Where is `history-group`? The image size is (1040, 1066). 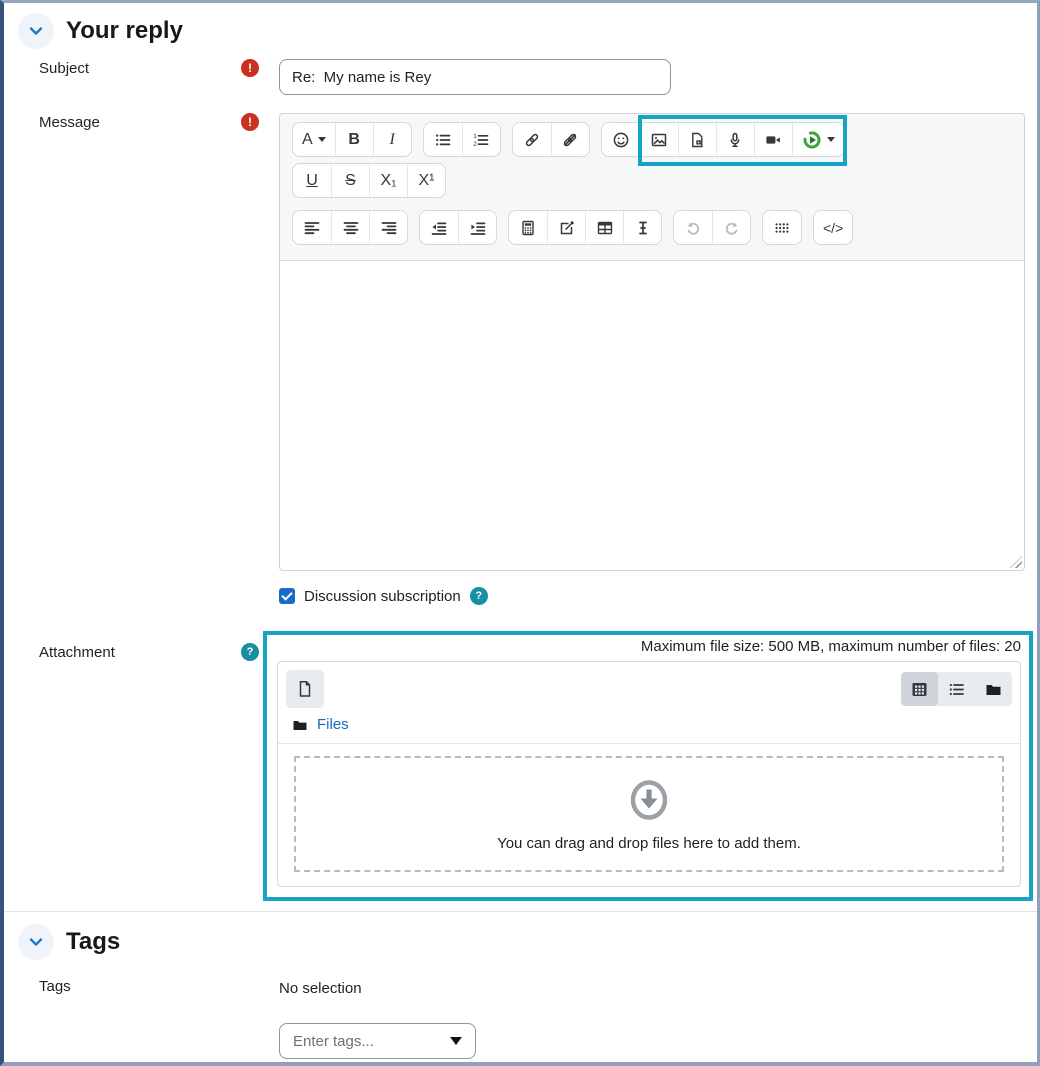
history-group is located at coordinates (712, 227).